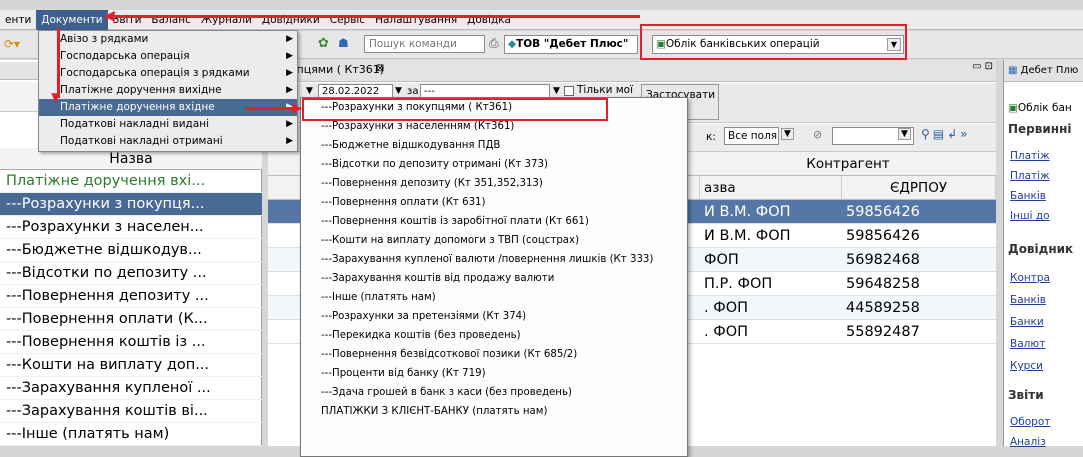 Image resolution: width=1083 pixels, height=457 pixels. I want to click on menu-item-journals: Журнали, so click(226, 20).